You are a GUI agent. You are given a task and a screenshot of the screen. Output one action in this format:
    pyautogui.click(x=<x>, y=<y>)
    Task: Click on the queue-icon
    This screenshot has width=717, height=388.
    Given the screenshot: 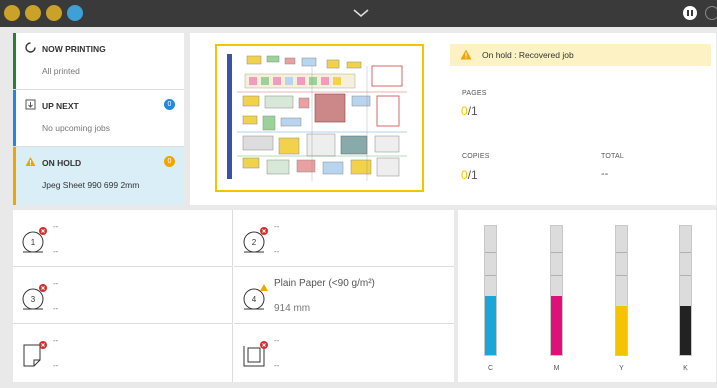 What is the action you would take?
    pyautogui.click(x=30, y=104)
    